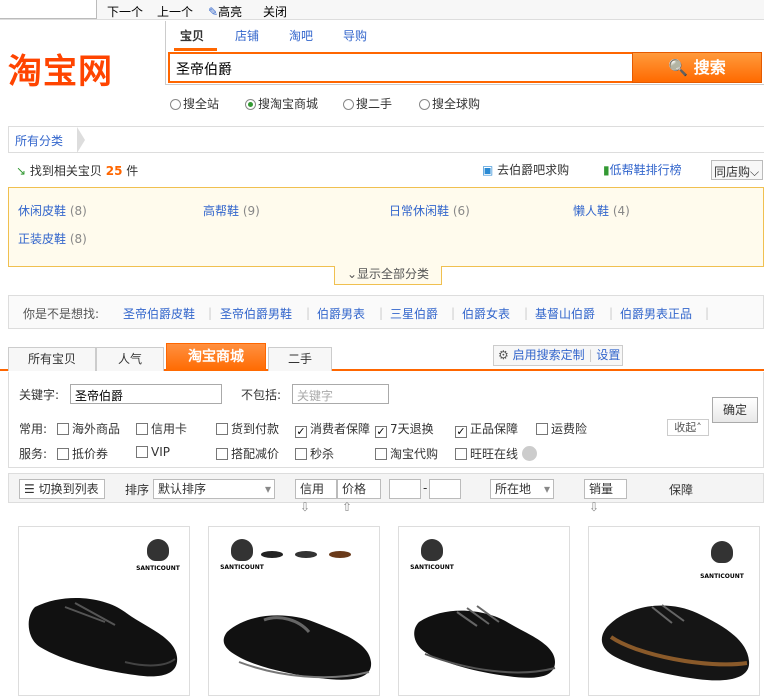 Image resolution: width=764 pixels, height=696 pixels. What do you see at coordinates (605, 496) in the screenshot?
I see `sort-sales-button: 销量⇩` at bounding box center [605, 496].